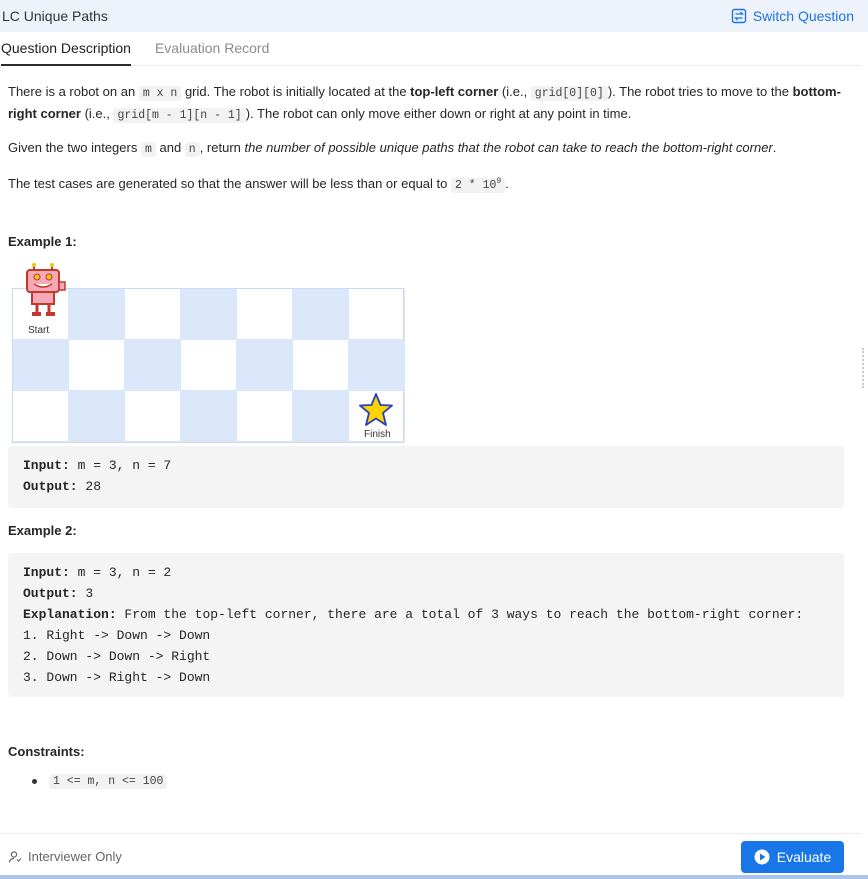  I want to click on tab-bar: Question Description Evaluation Record, so click(431, 49).